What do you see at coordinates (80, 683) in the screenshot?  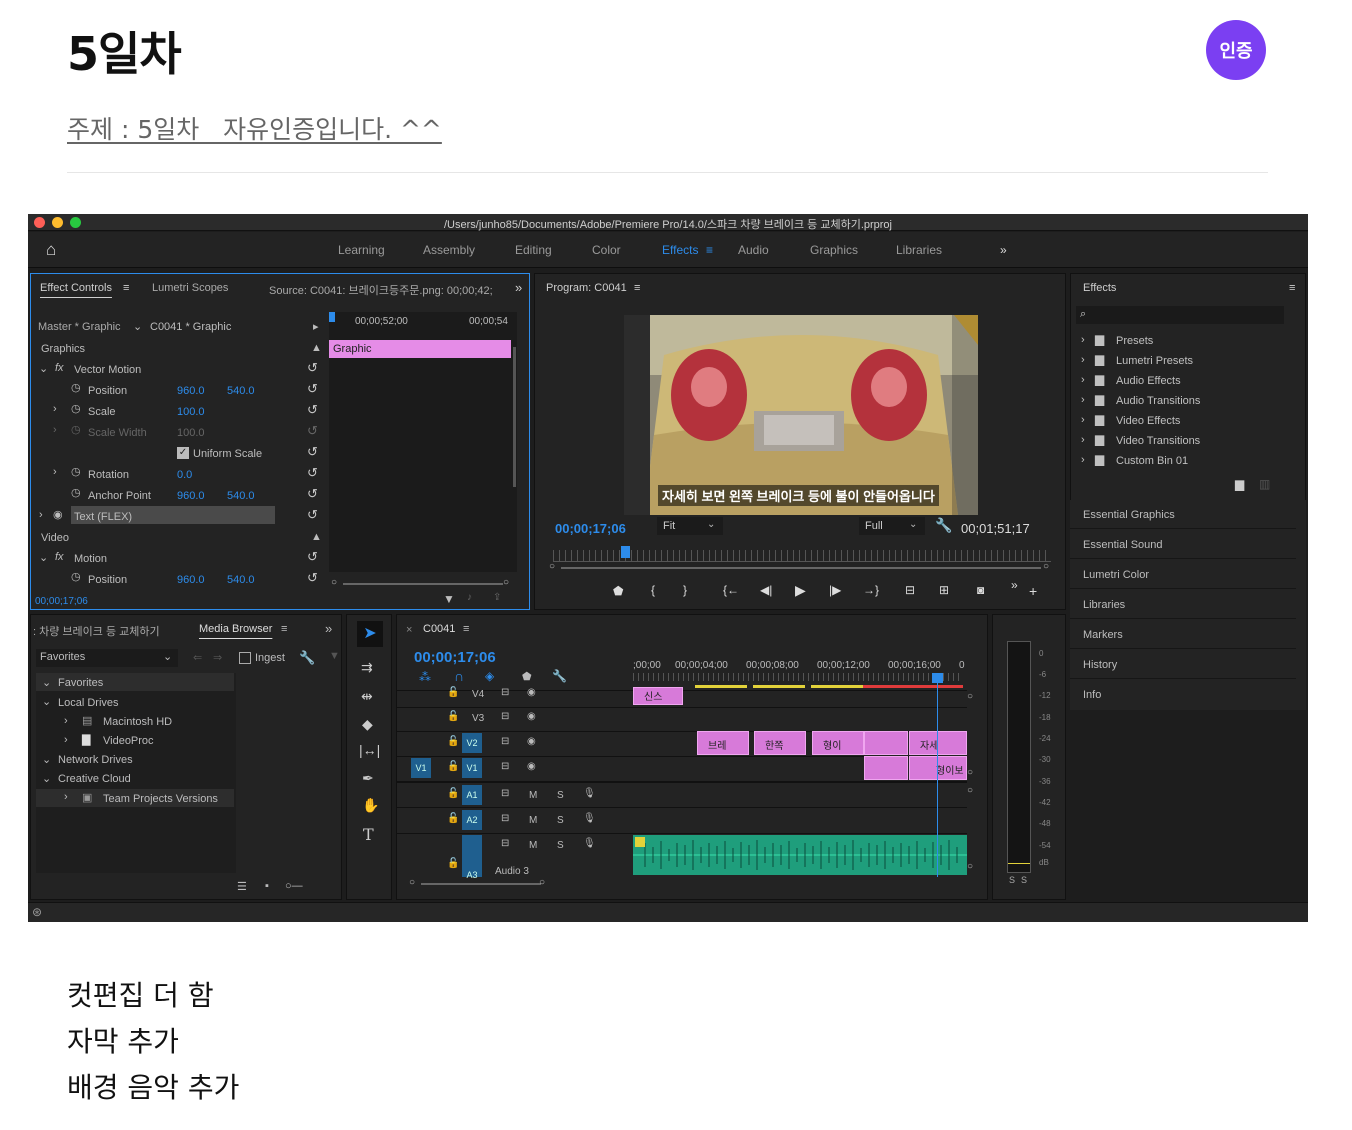 I see `tree-favorites: Favorites` at bounding box center [80, 683].